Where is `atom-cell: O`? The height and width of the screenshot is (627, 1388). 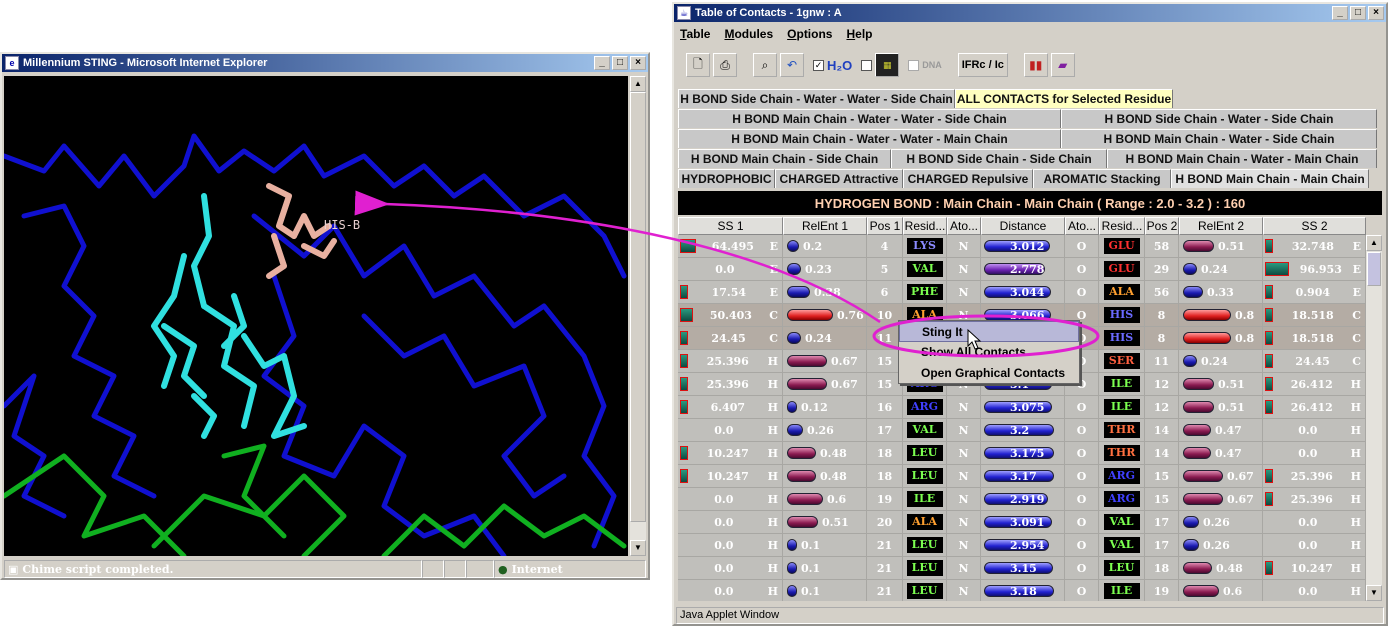
atom-cell: O is located at coordinates (1082, 246).